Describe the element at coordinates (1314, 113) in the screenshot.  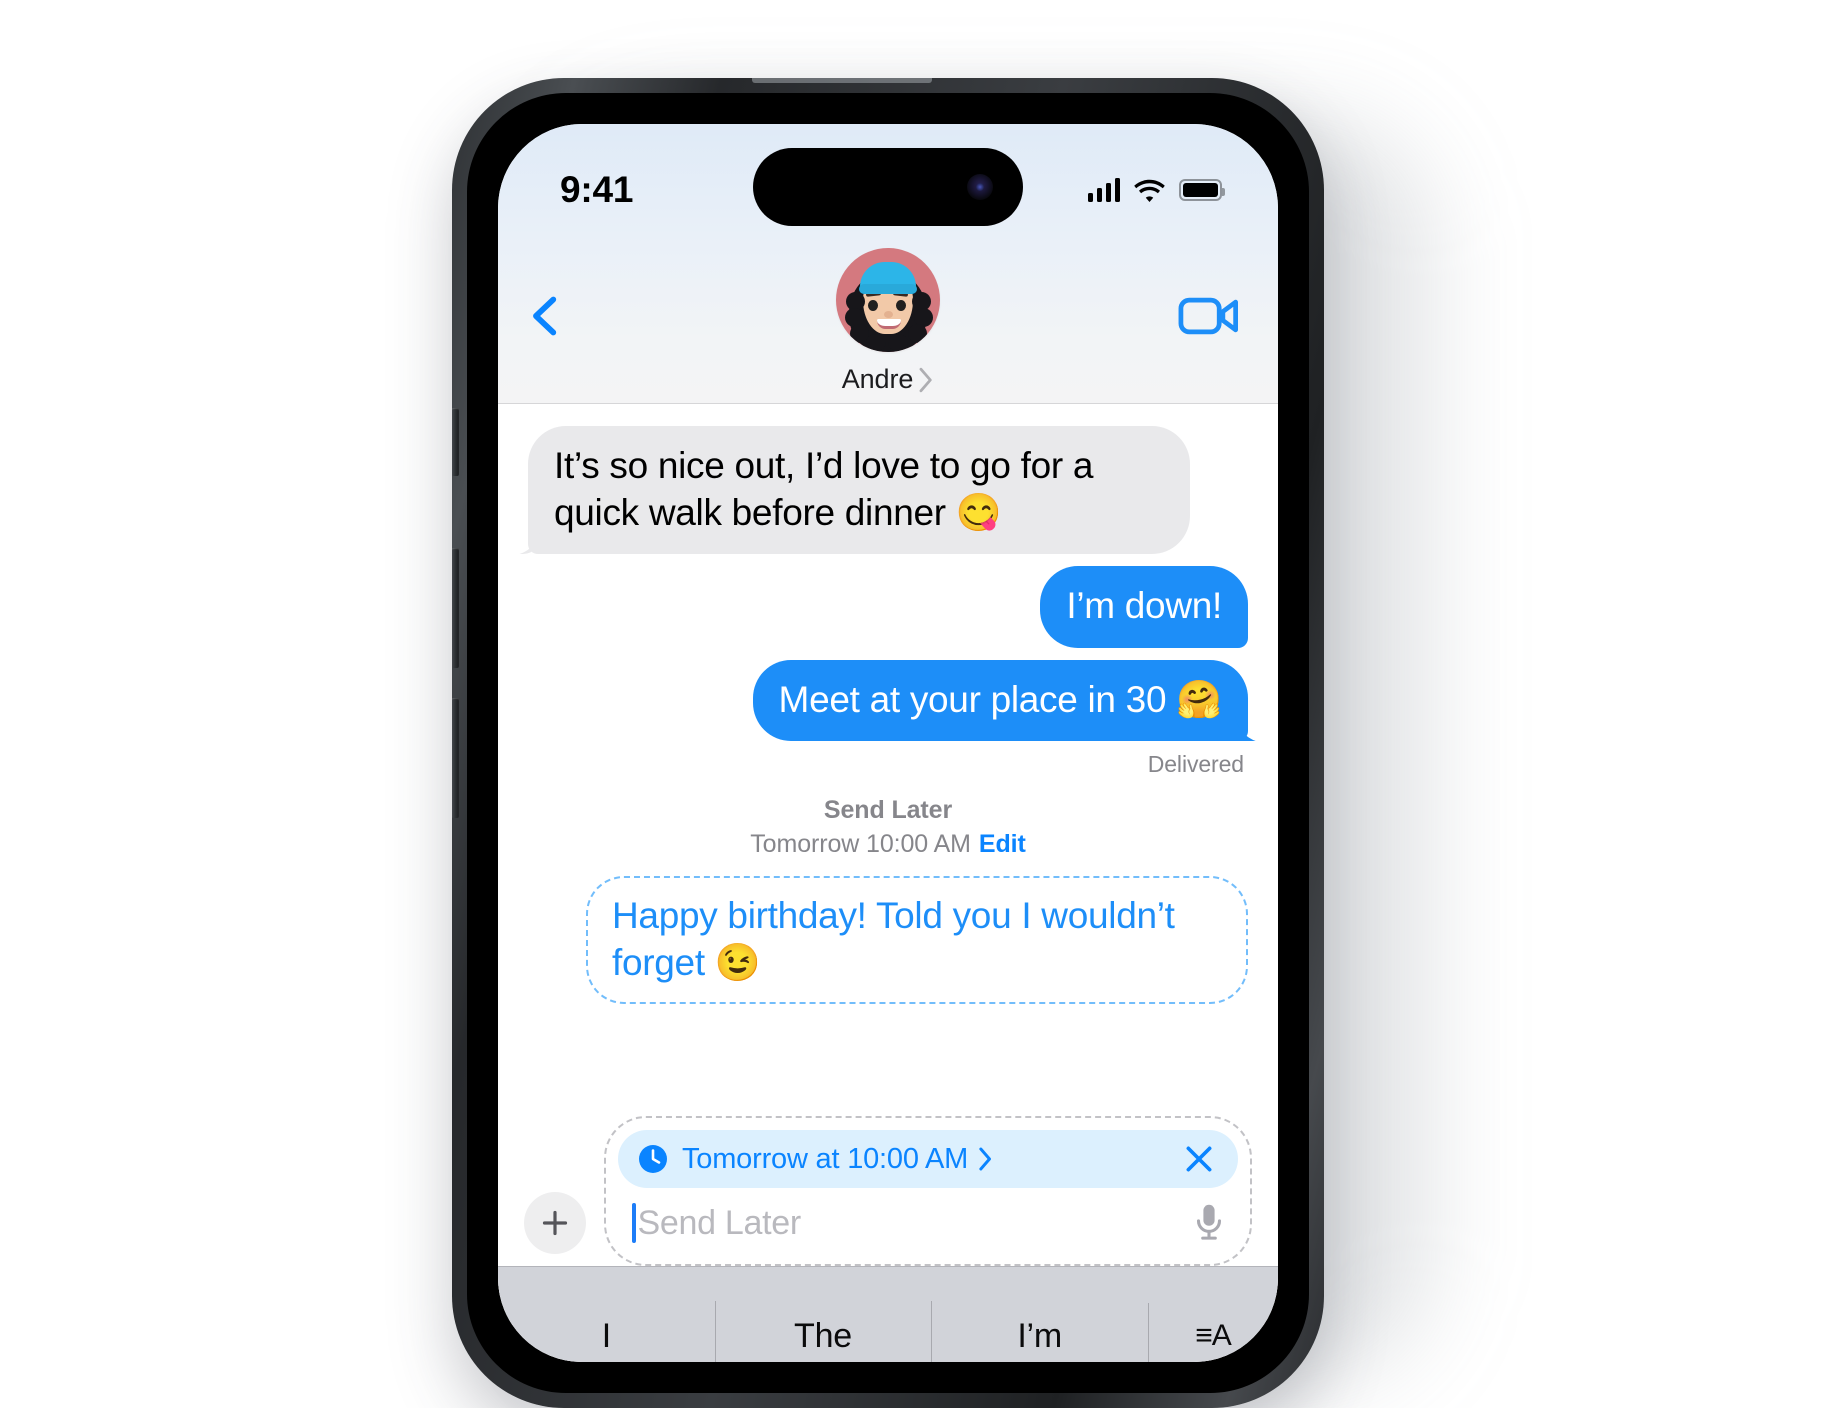
I see `antenna-band-corner` at that location.